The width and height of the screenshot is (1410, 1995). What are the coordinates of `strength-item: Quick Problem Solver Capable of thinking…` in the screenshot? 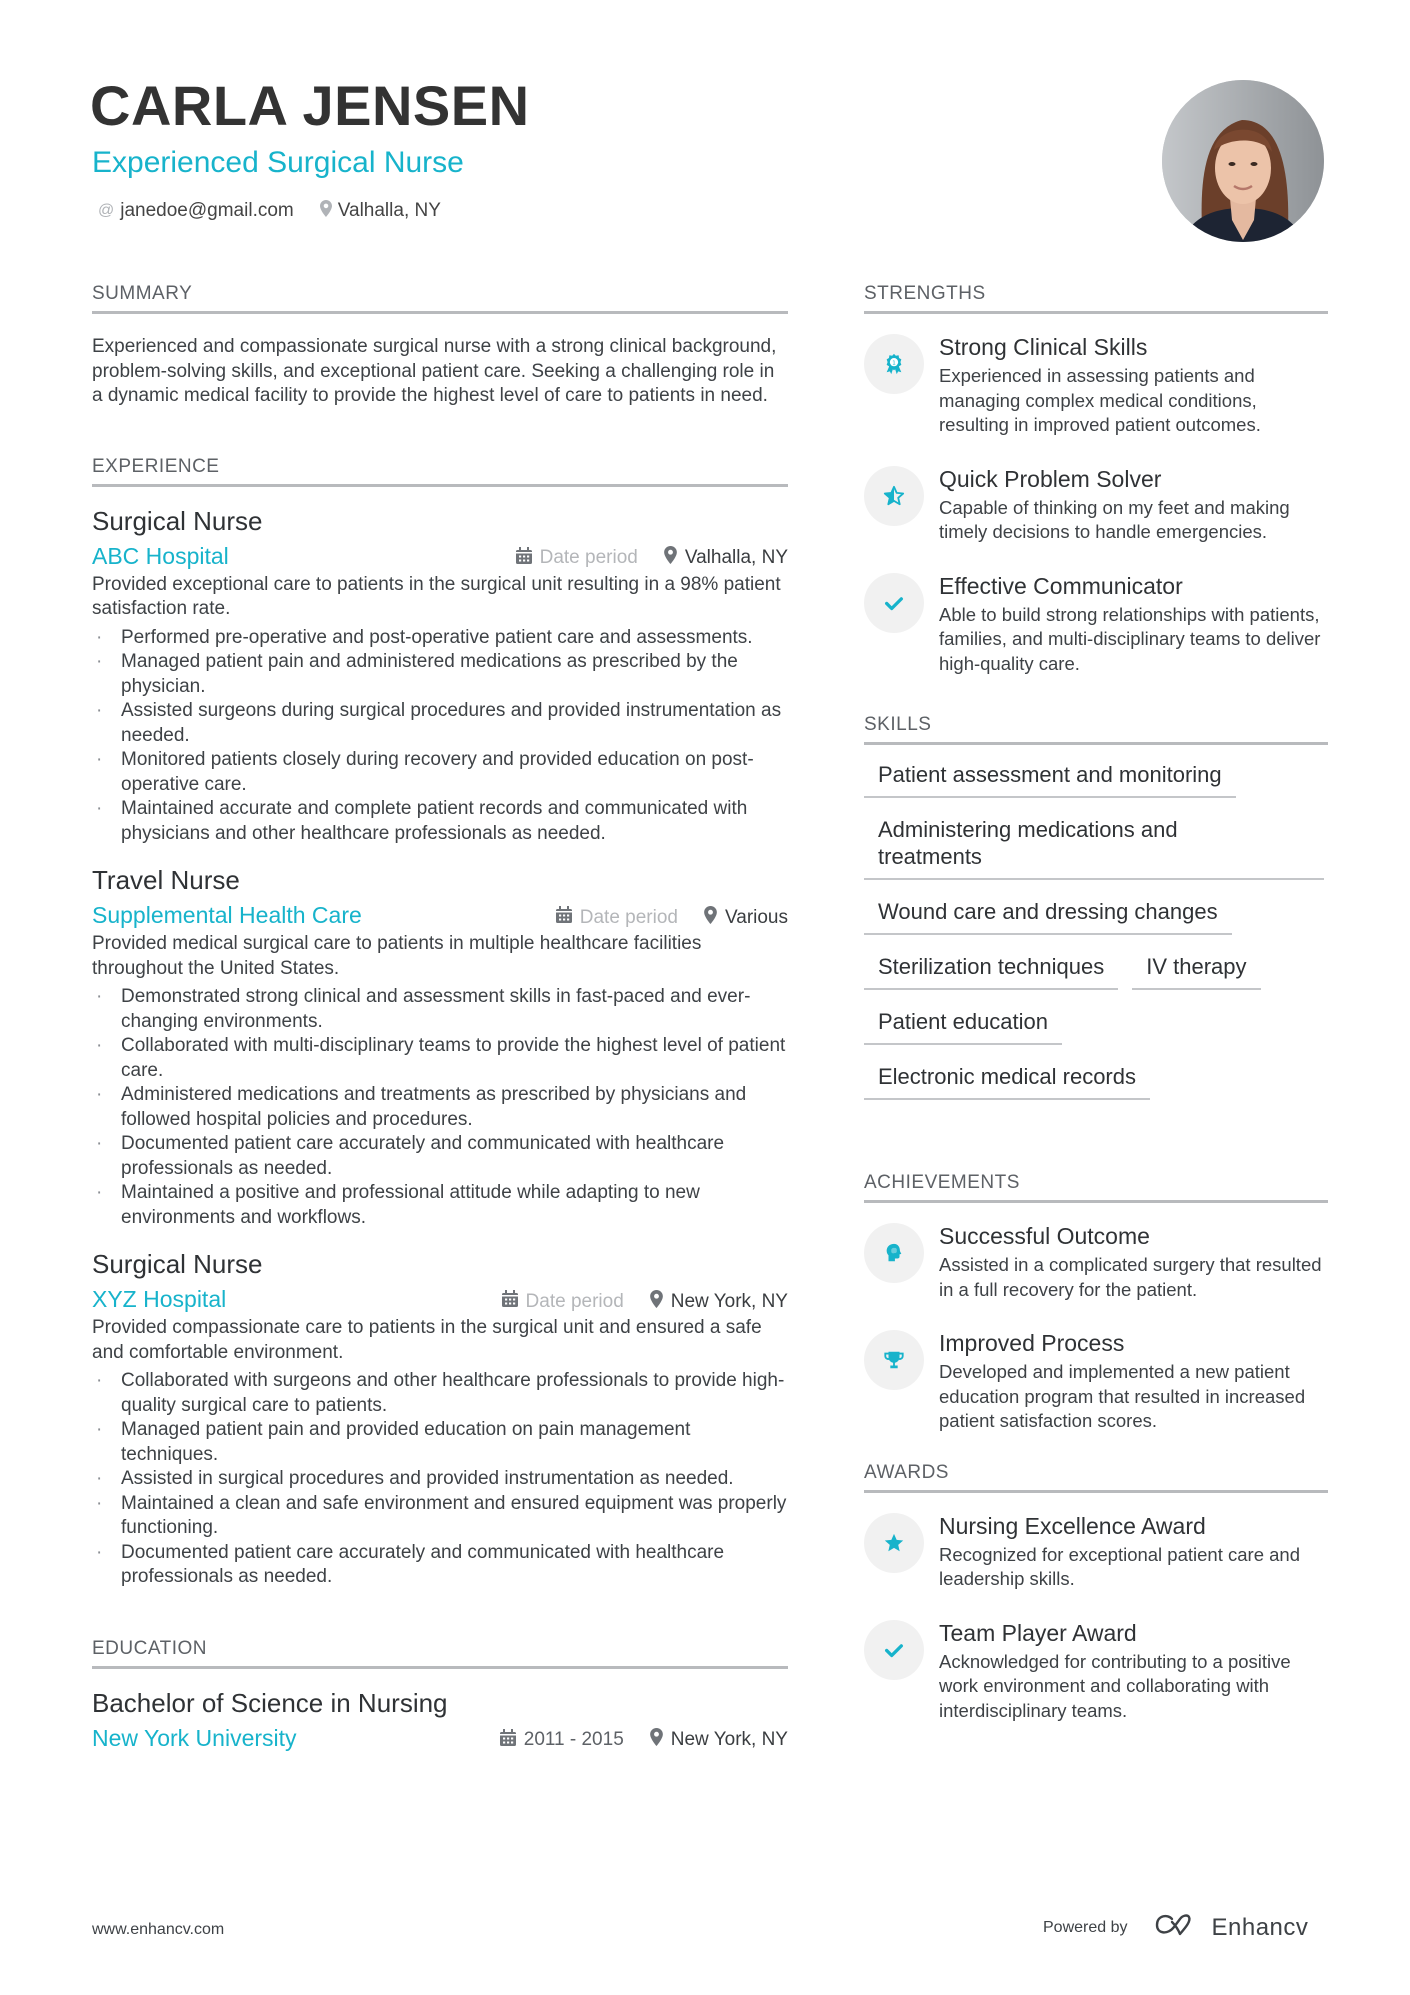 It's located at (1096, 504).